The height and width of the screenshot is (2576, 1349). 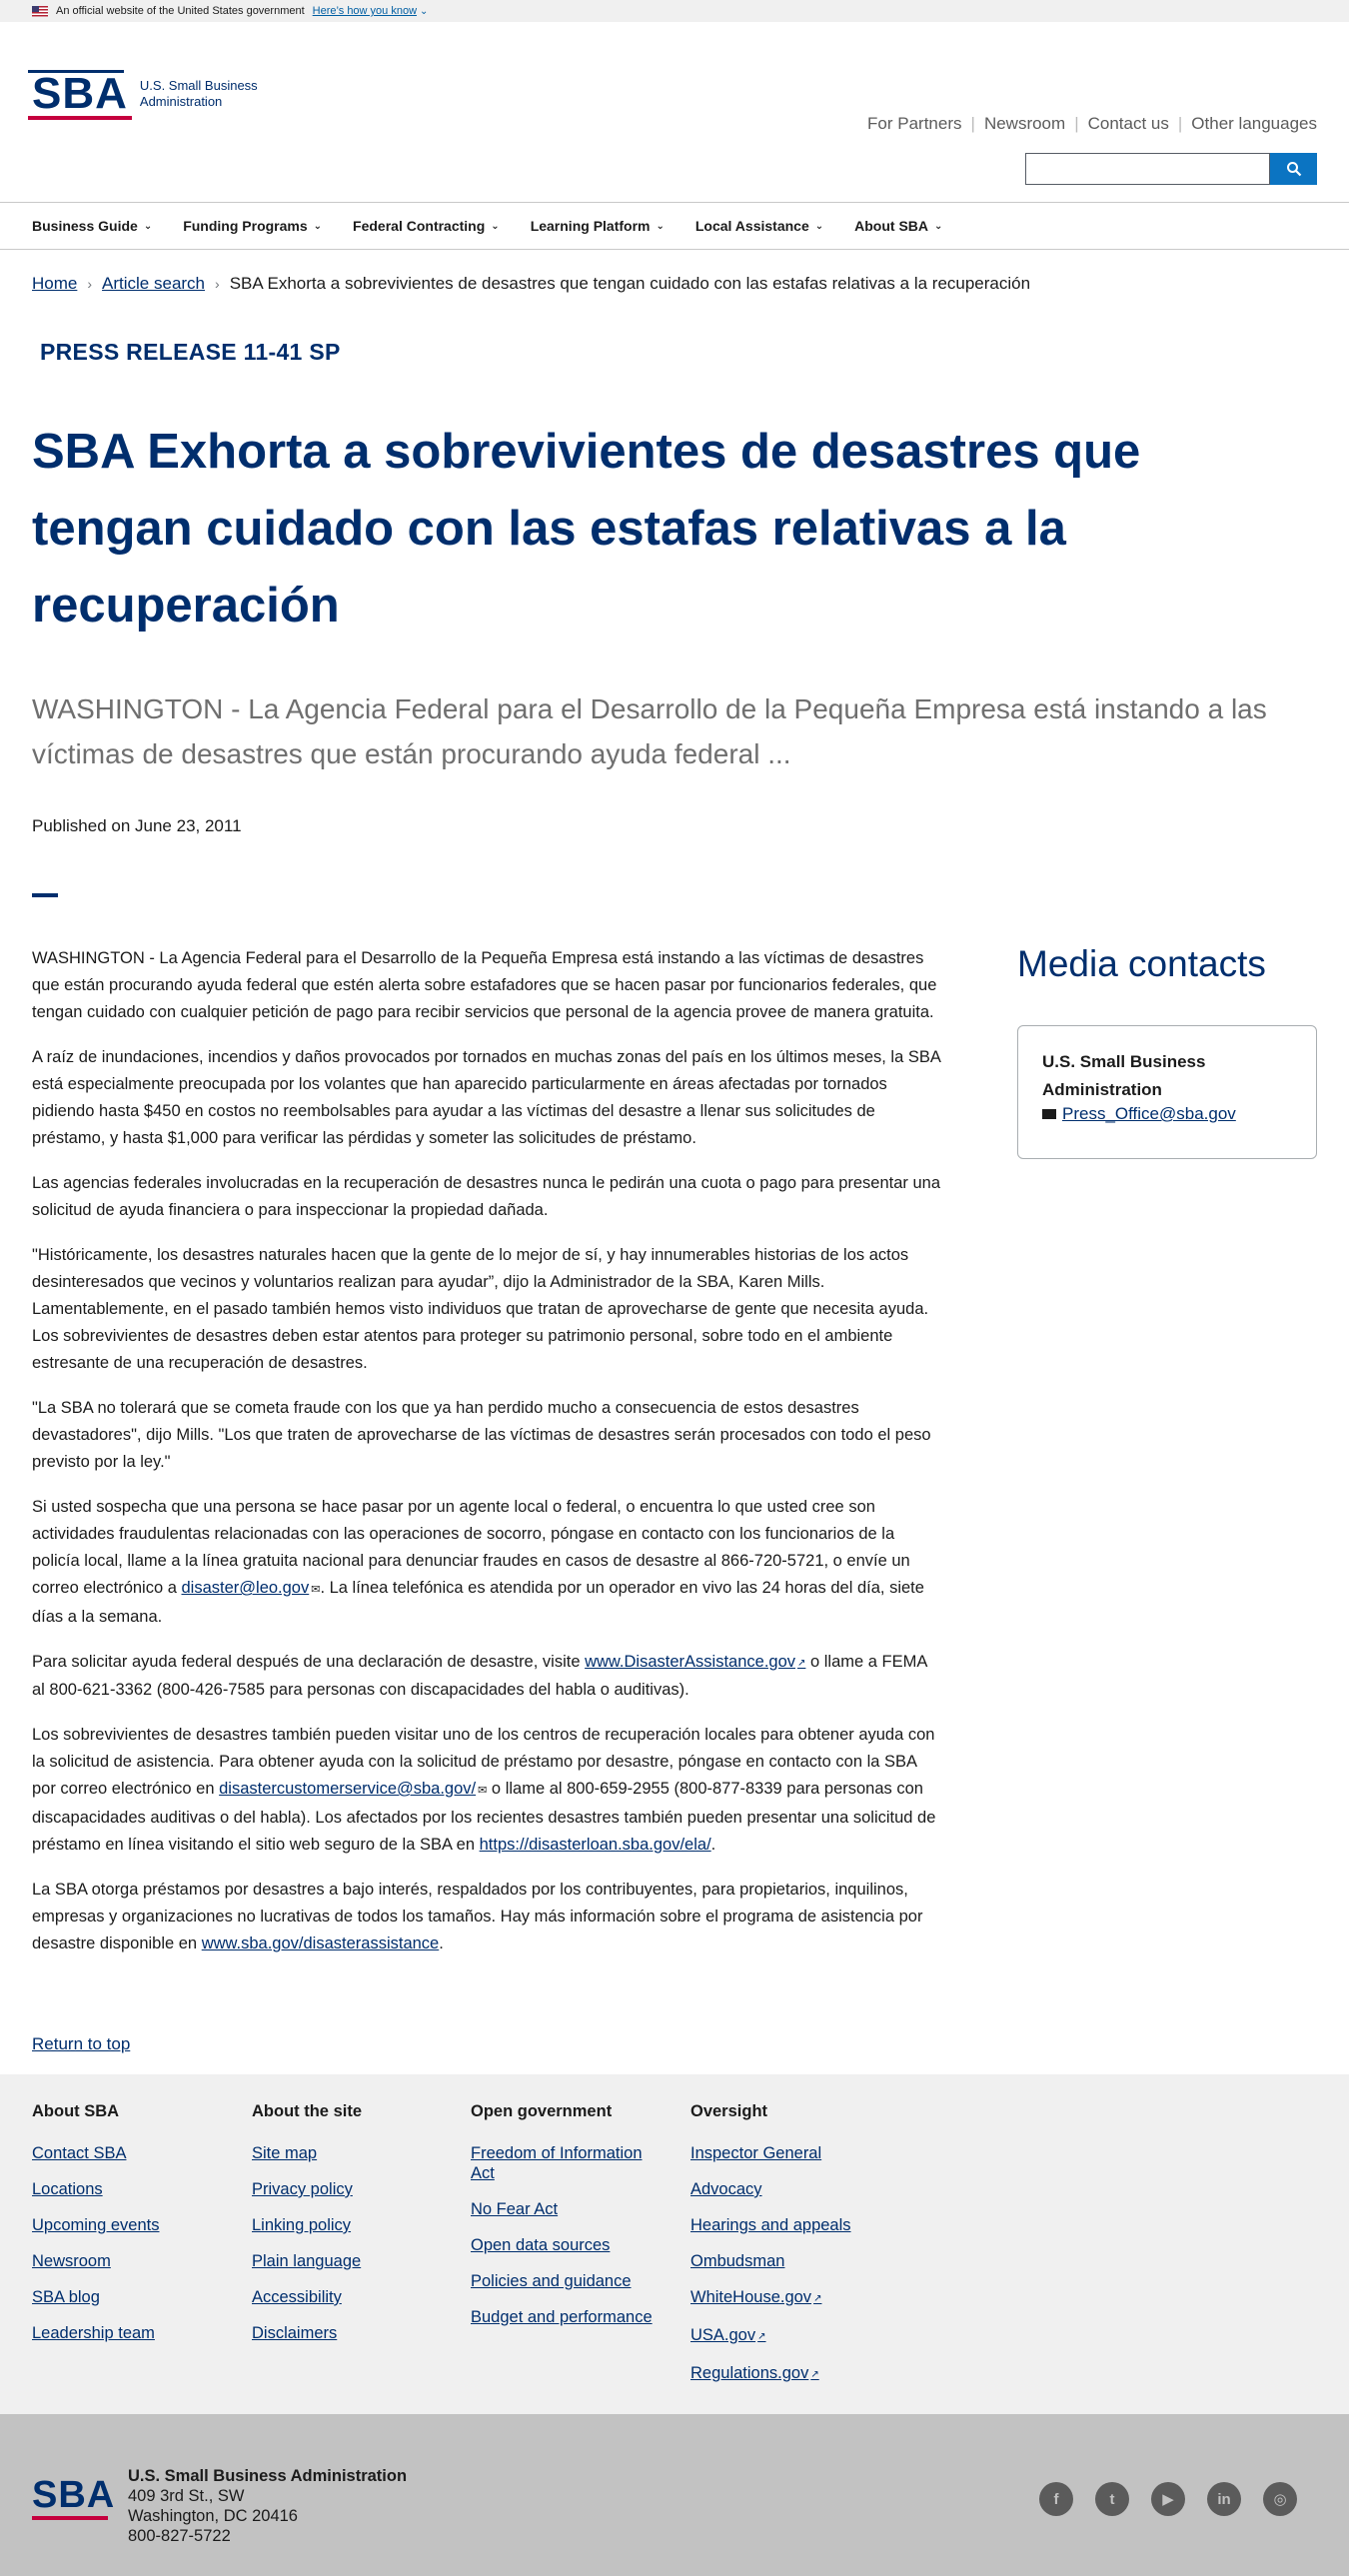 I want to click on footer-link: Accessibility, so click(x=347, y=2297).